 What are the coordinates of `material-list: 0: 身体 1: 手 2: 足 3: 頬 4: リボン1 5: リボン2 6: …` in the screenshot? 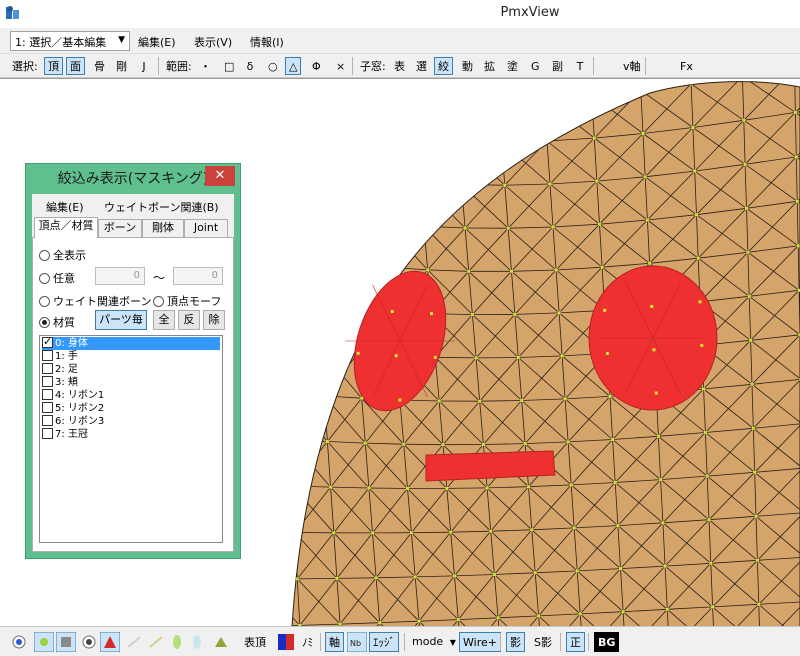 It's located at (131, 439).